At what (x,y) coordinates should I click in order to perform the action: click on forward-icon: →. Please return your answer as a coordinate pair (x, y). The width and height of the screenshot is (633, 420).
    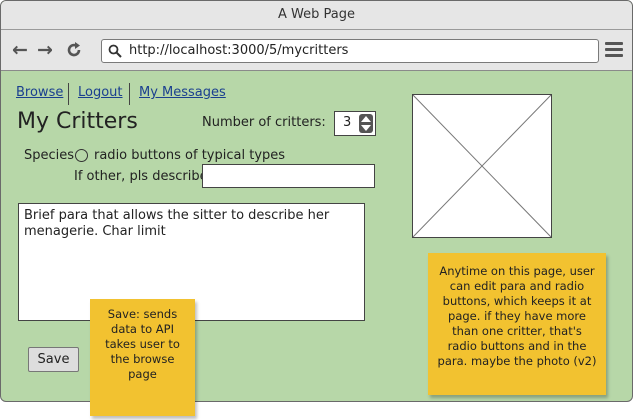
    Looking at the image, I should click on (45, 50).